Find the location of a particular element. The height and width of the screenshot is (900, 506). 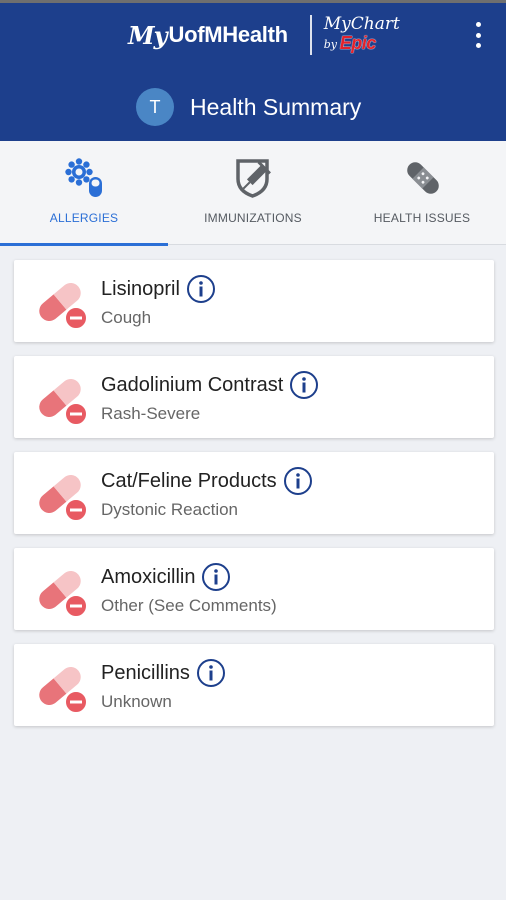

status-strip is located at coordinates (253, 1).